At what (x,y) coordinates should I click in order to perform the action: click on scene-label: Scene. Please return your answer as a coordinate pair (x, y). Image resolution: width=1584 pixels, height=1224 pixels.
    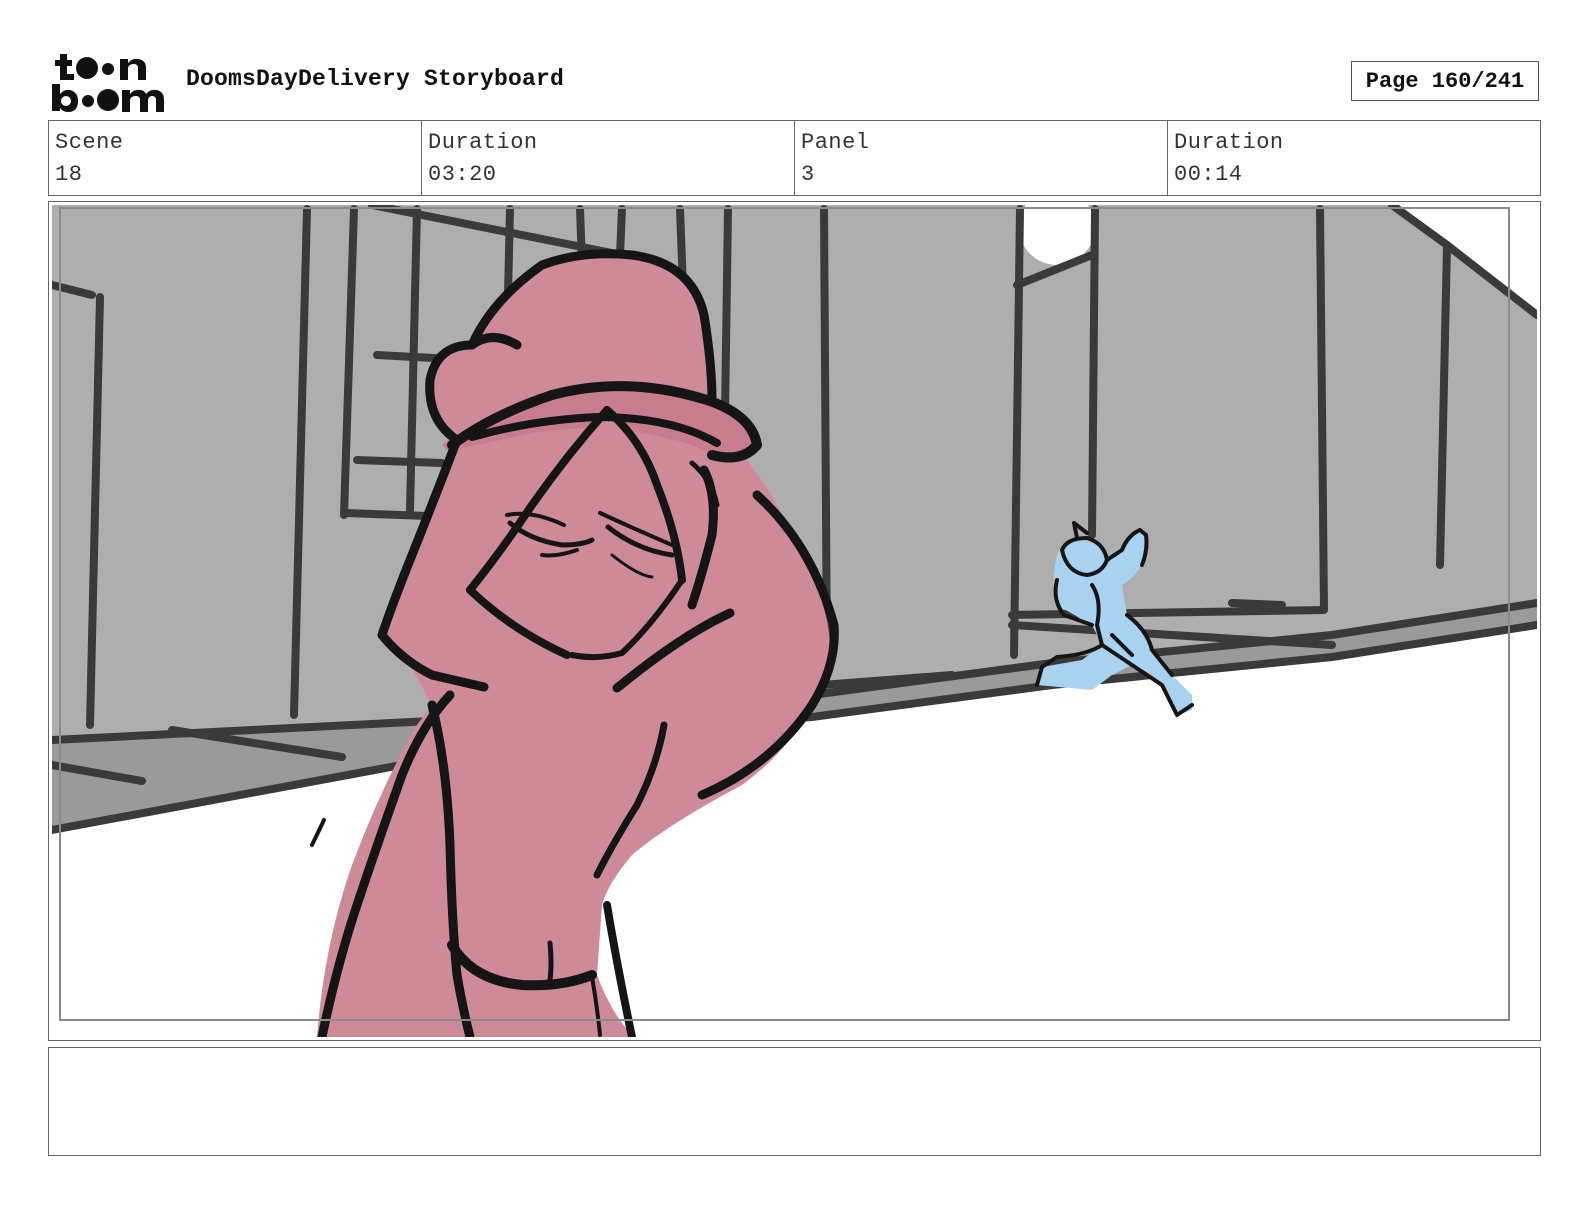
    Looking at the image, I should click on (89, 142).